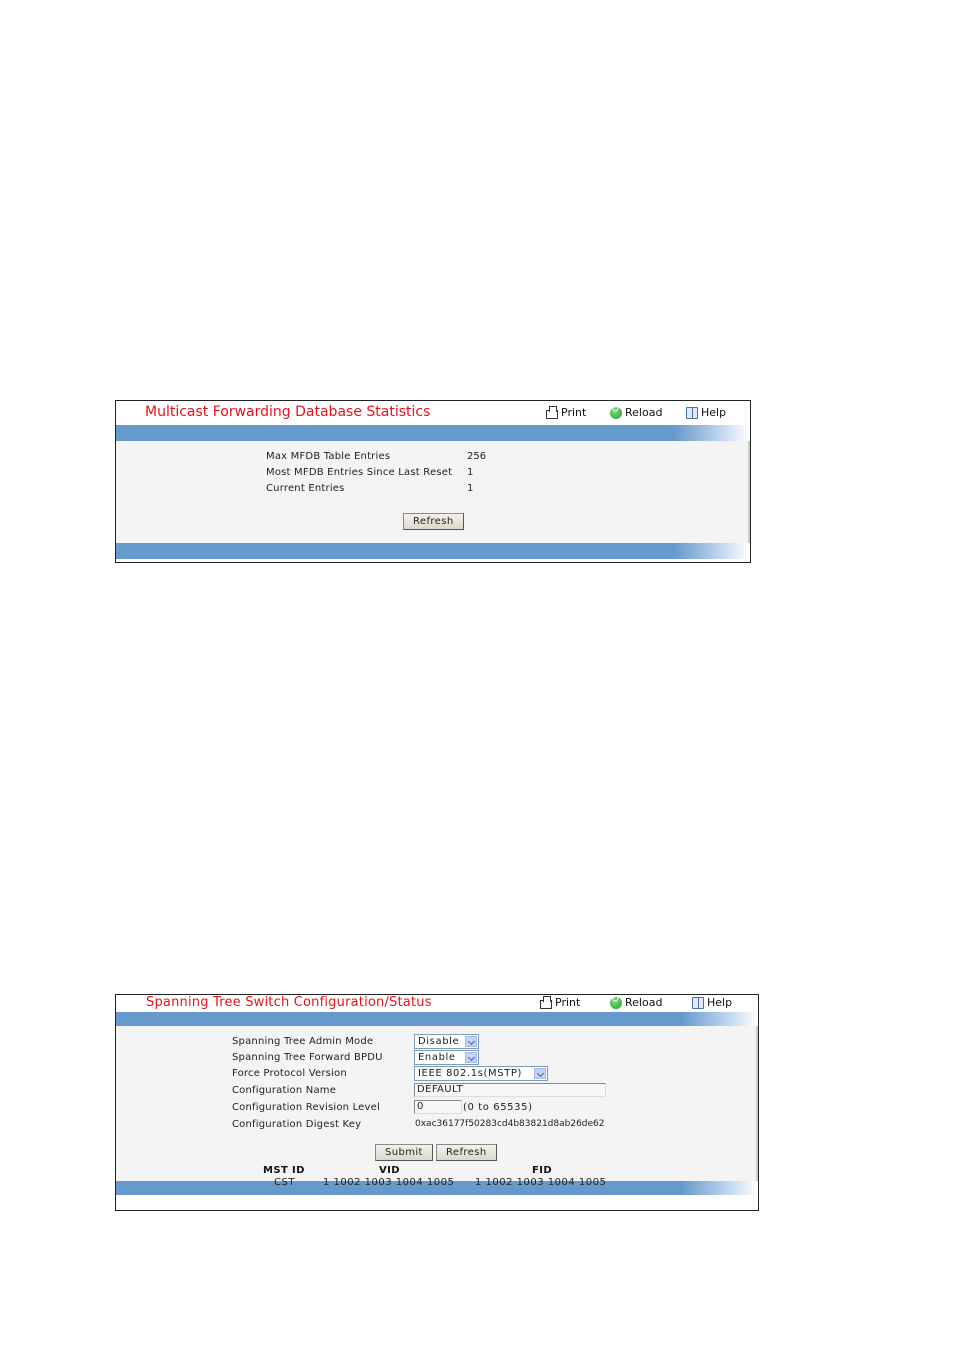 This screenshot has width=954, height=1350. I want to click on footer-bar, so click(433, 551).